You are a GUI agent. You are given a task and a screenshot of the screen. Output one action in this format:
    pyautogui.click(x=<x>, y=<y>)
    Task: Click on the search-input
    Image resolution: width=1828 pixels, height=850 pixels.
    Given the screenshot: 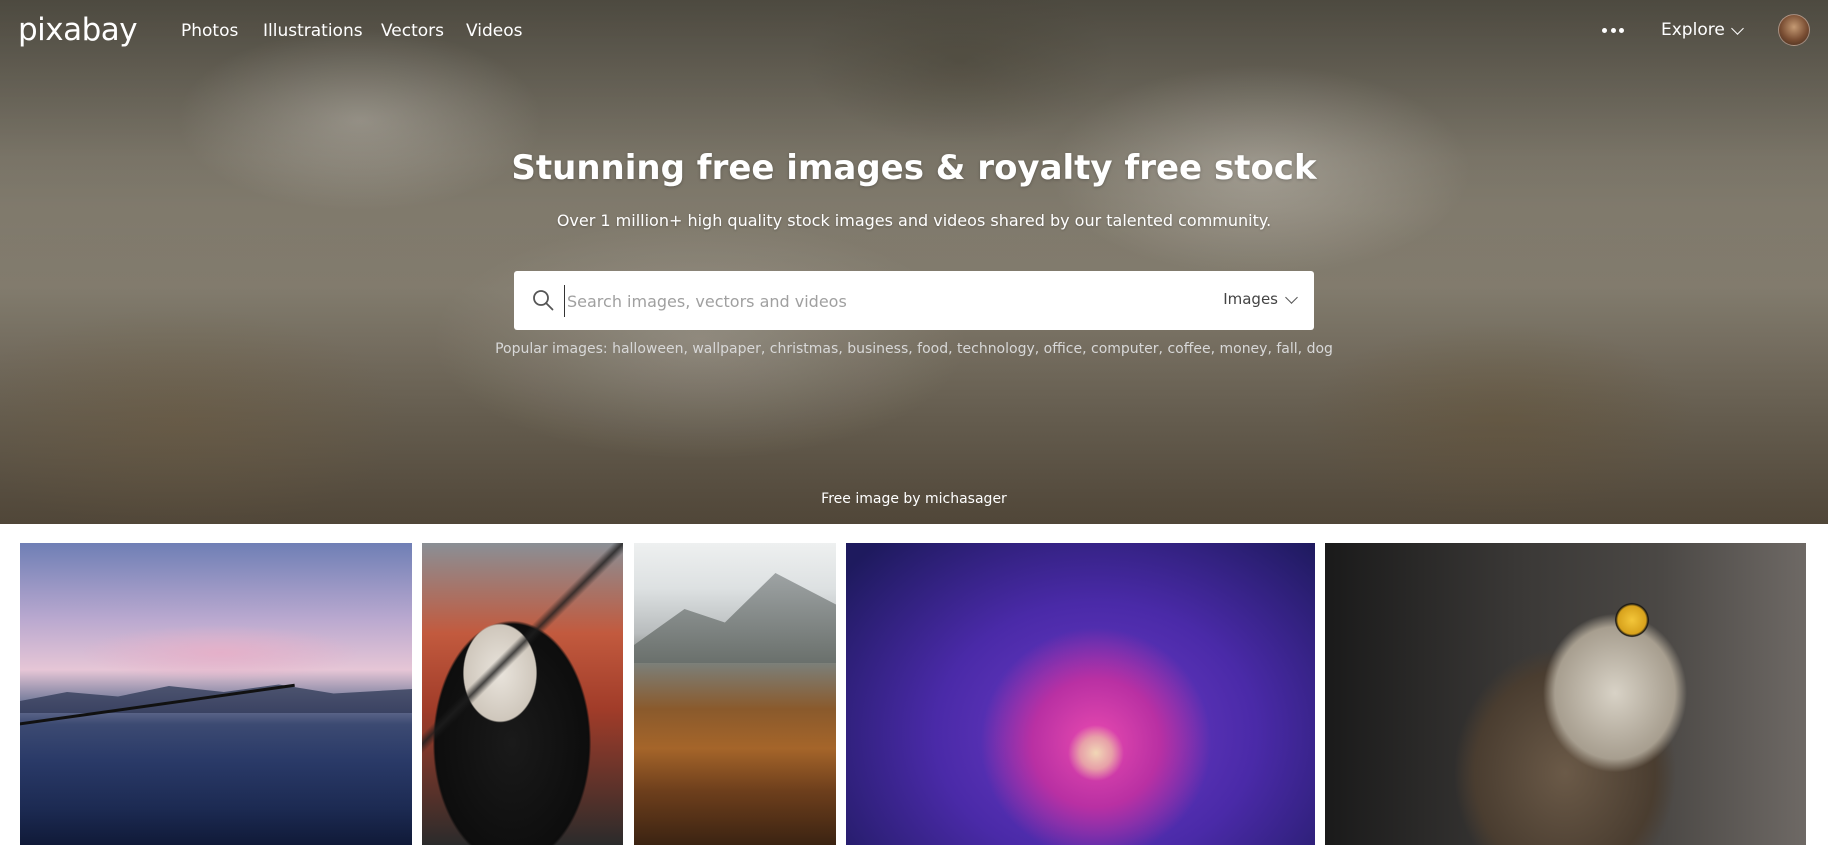 What is the action you would take?
    pyautogui.click(x=884, y=301)
    